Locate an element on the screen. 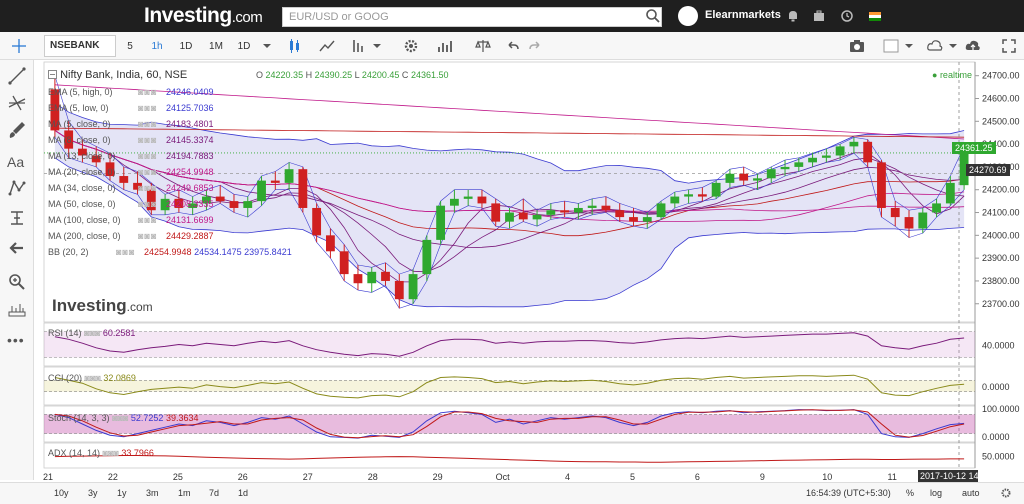 This screenshot has height=504, width=1024. indicator-row: MA (13, close, 0) ◙◙◙ 24194.7883 is located at coordinates (170, 156).